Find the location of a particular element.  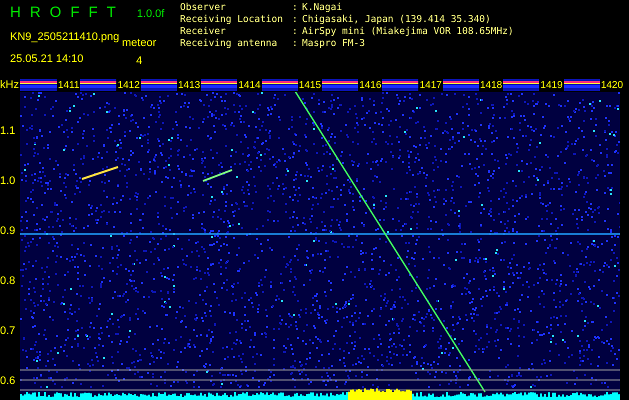

frequency-label: 1.0 is located at coordinates (8, 181).